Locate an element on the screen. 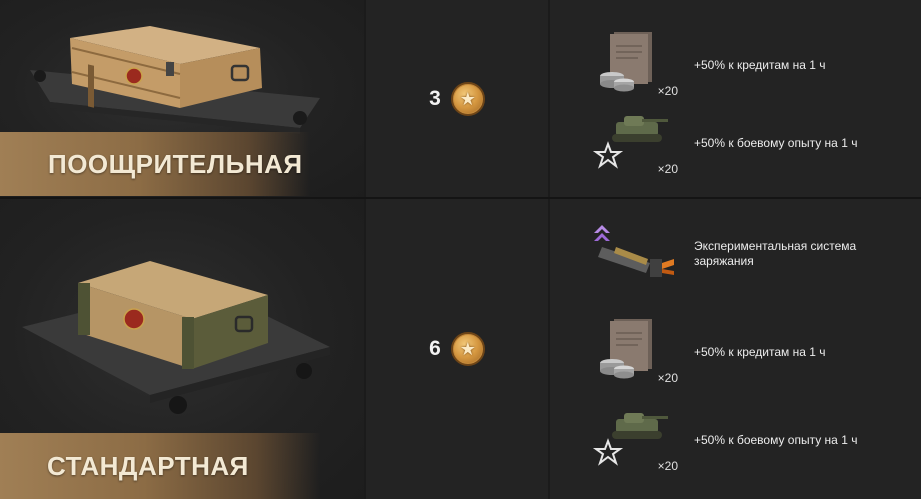 The width and height of the screenshot is (921, 499). crate-price-cell: 6 ★ is located at coordinates (457, 349).